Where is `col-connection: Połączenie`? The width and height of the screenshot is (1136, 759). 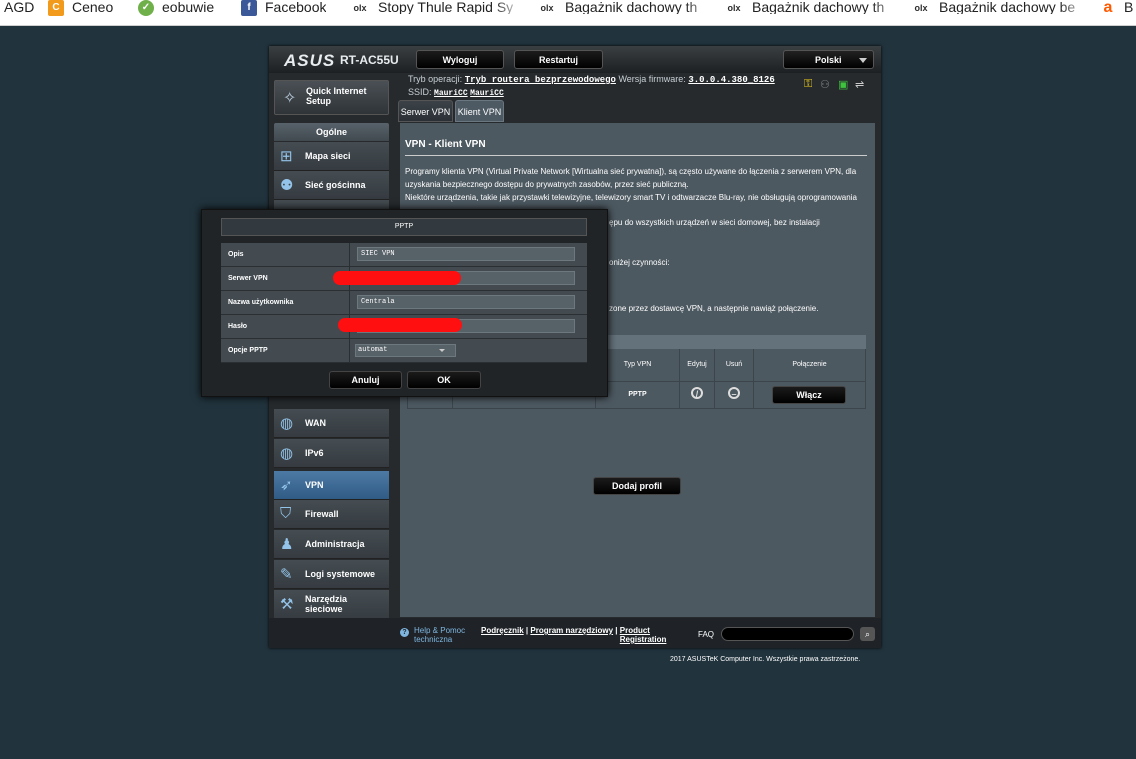
col-connection: Połączenie is located at coordinates (809, 365).